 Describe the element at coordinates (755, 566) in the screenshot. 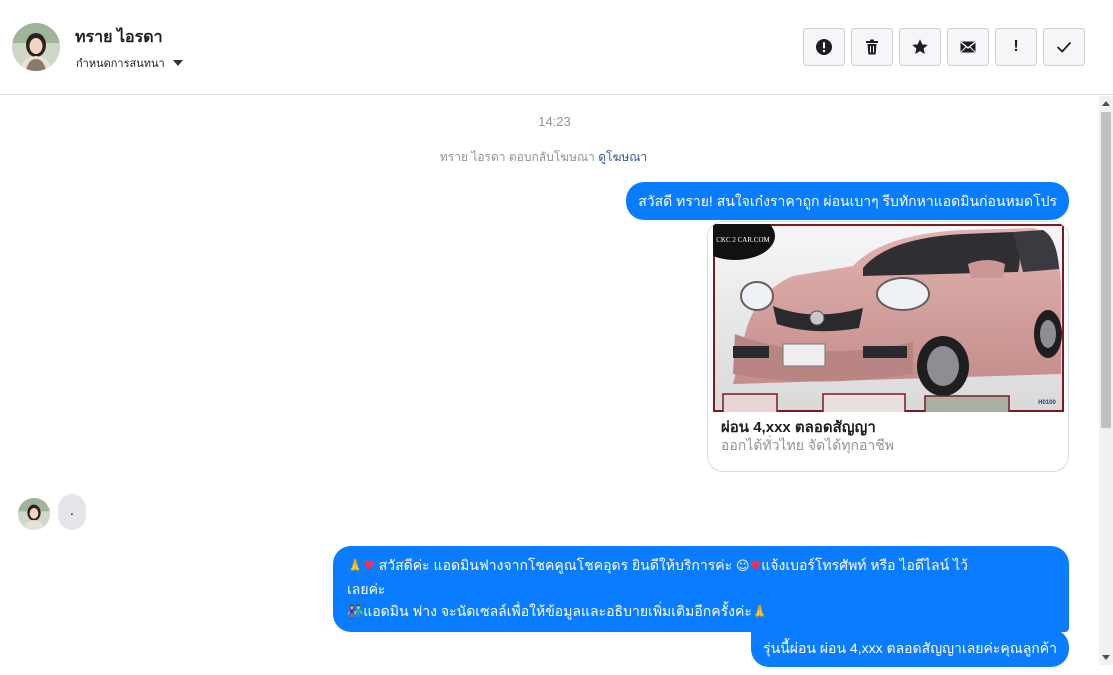

I see `heart-emoji-icon-2: ♥` at that location.